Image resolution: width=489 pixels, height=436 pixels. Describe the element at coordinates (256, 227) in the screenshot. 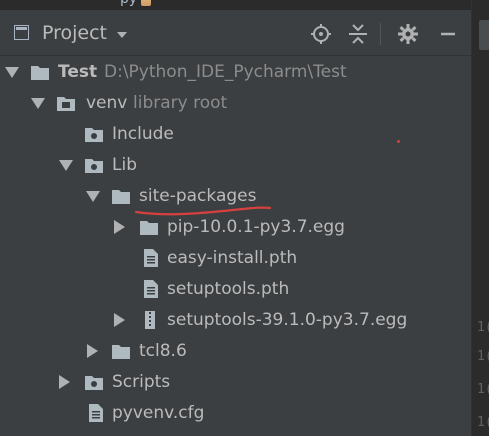

I see `tree-item-label: pip-10.0.1-py3.7.egg` at that location.